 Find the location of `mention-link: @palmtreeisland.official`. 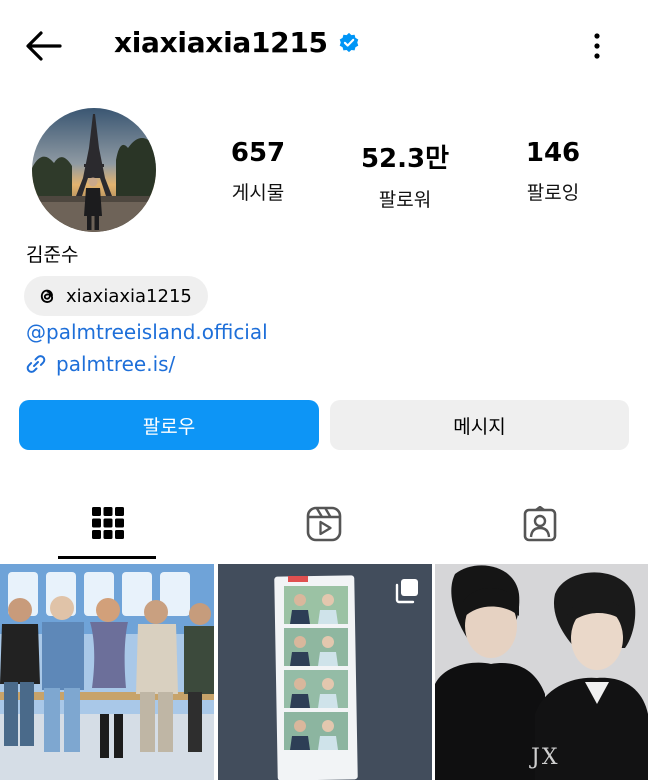

mention-link: @palmtreeisland.official is located at coordinates (147, 332).